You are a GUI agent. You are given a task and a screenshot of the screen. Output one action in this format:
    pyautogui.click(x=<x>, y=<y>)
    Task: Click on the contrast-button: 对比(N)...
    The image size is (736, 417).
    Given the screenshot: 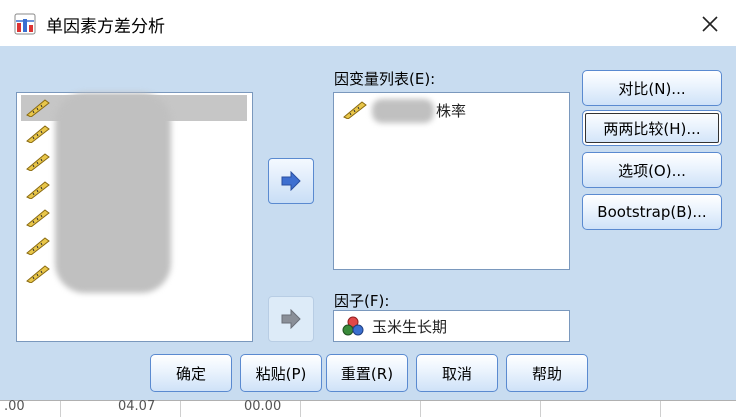 What is the action you would take?
    pyautogui.click(x=652, y=88)
    